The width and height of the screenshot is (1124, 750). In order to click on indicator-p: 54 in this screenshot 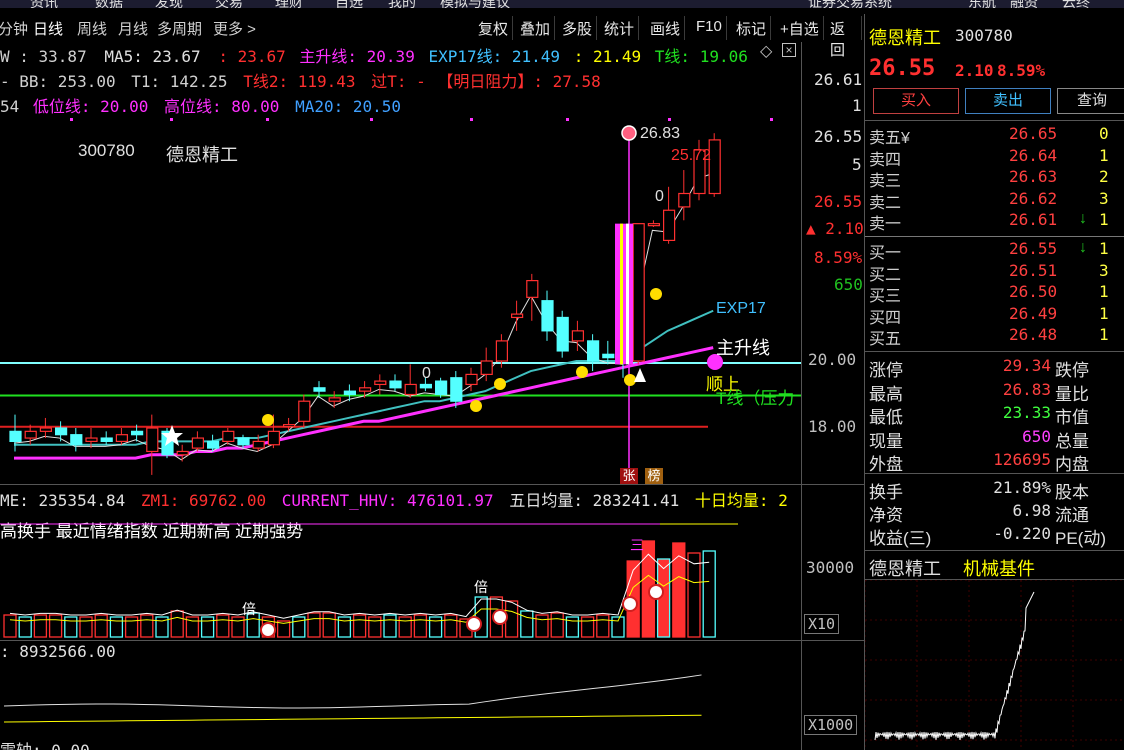, I will do `click(10, 106)`.